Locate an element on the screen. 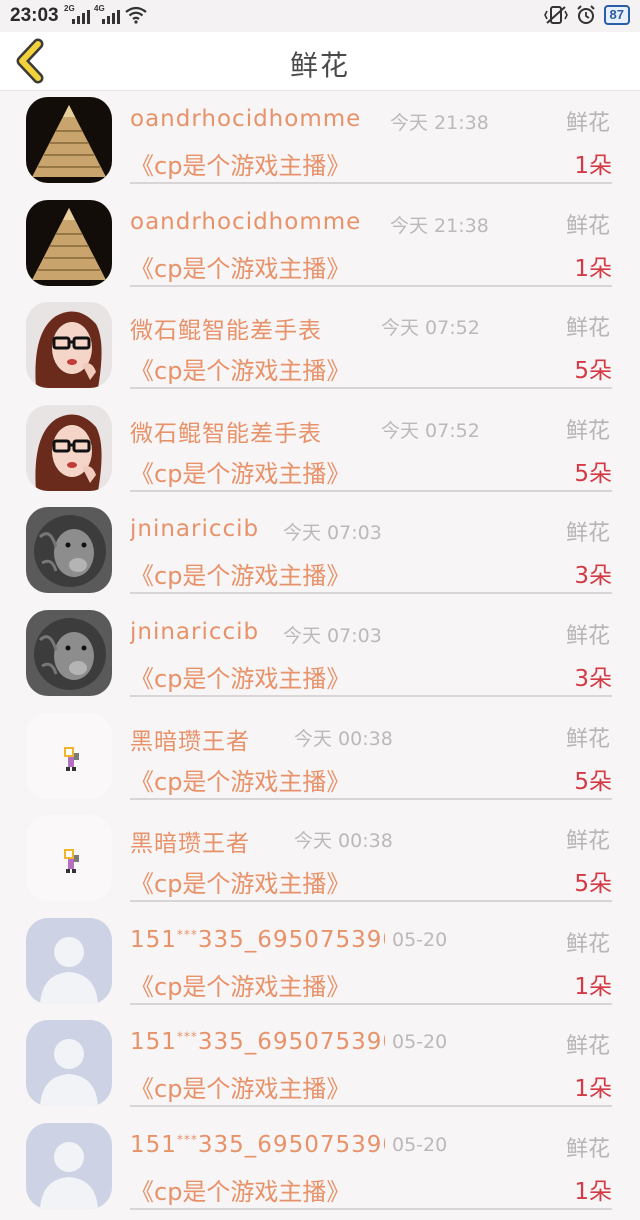  wifi-icon is located at coordinates (136, 15).